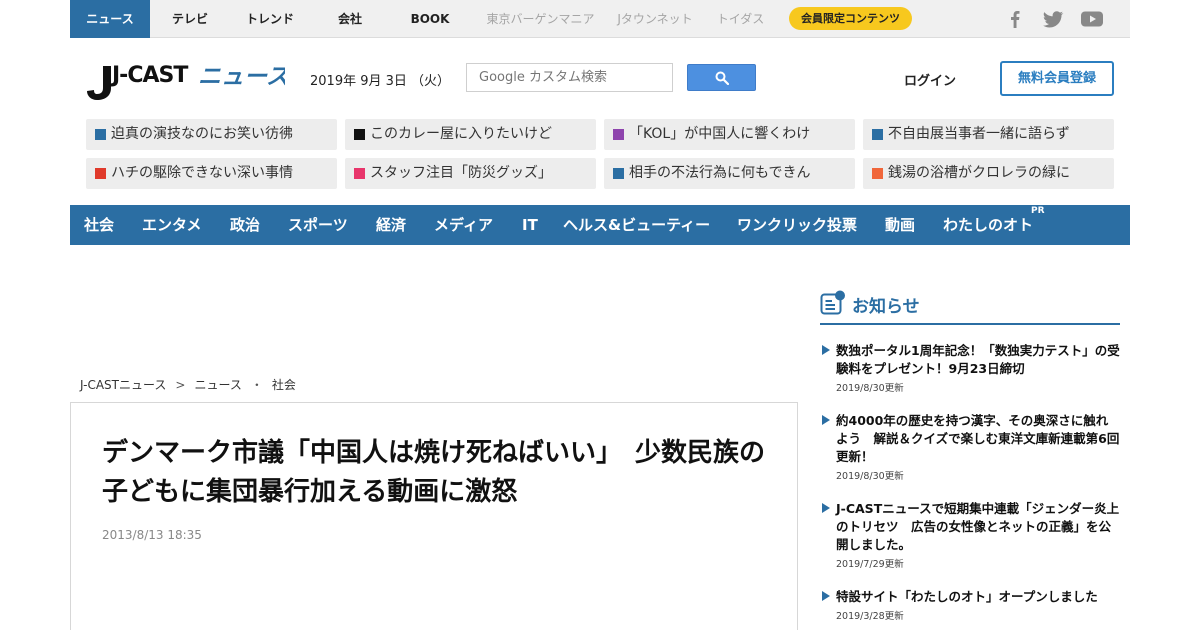 The width and height of the screenshot is (1200, 630). I want to click on tab-company: 会社, so click(350, 19).